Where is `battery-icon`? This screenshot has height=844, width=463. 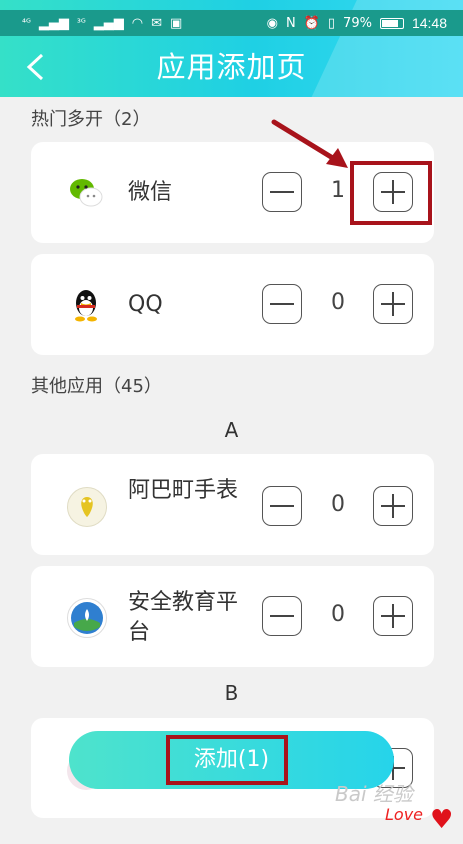 battery-icon is located at coordinates (391, 23).